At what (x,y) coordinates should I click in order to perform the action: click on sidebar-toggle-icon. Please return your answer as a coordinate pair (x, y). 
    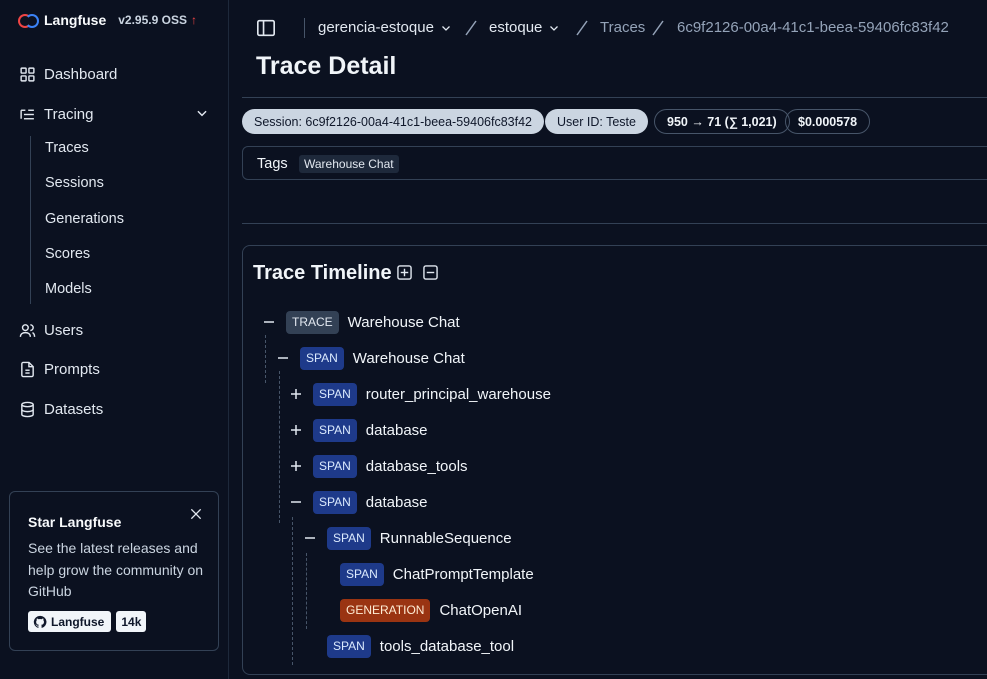
    Looking at the image, I should click on (266, 28).